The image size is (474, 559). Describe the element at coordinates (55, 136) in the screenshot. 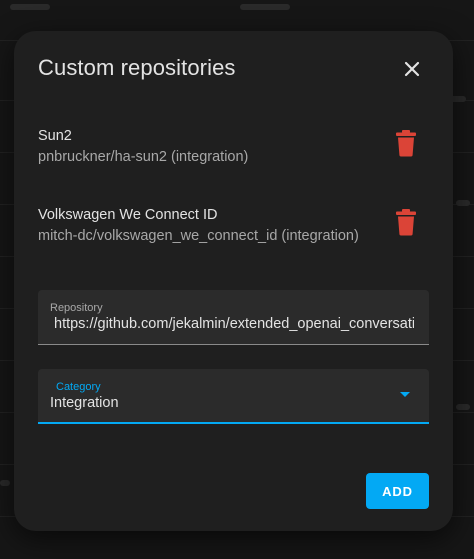

I see `repository-name: Sun2` at that location.